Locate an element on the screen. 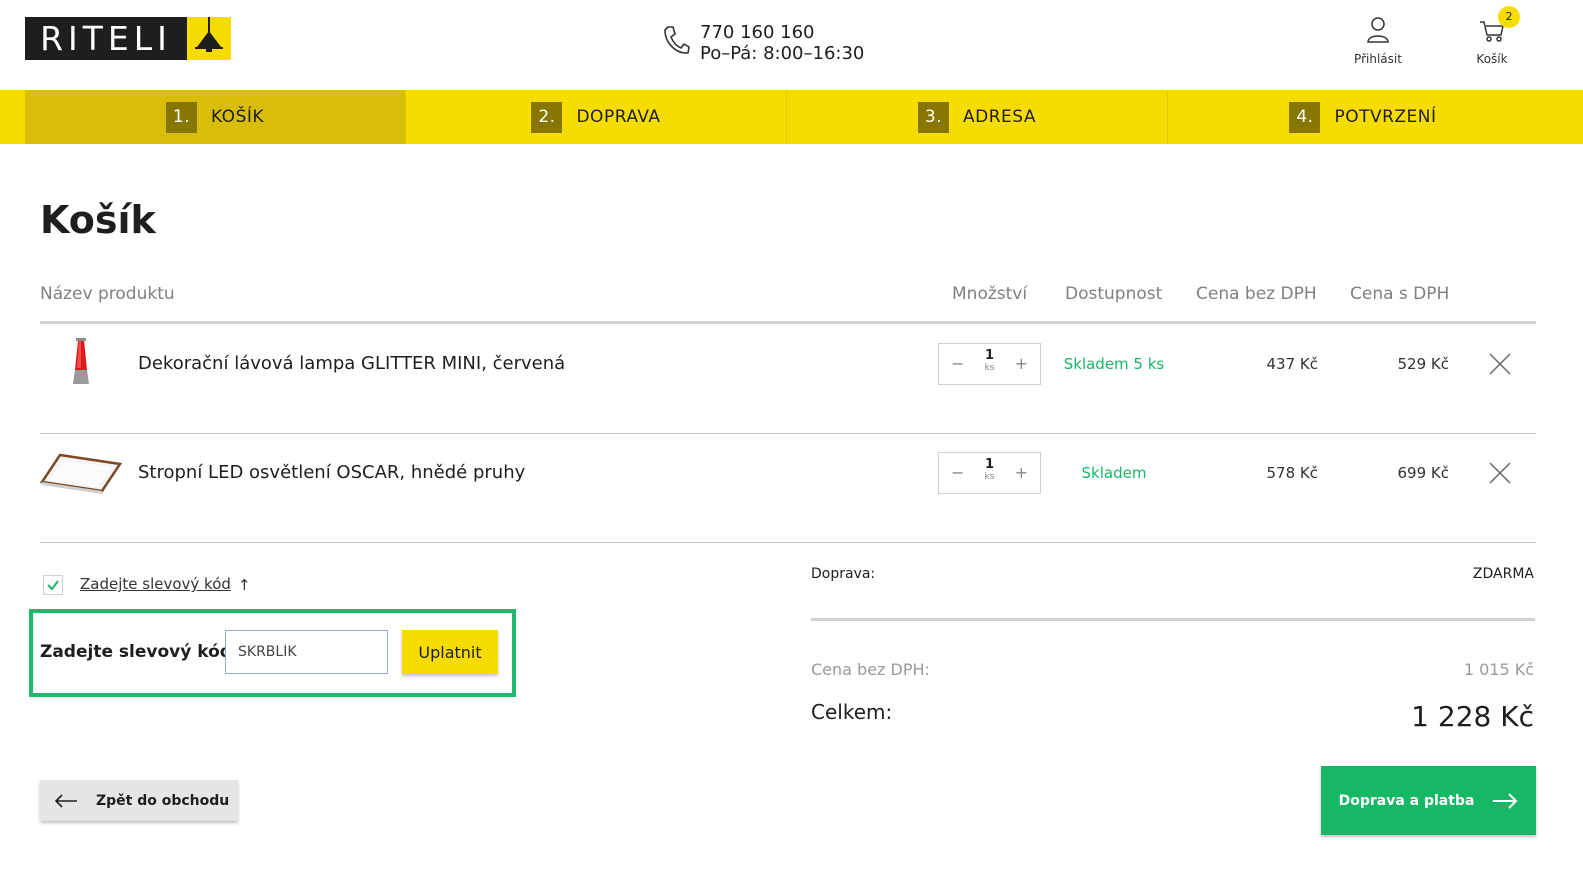  checkmark-icon is located at coordinates (53, 585).